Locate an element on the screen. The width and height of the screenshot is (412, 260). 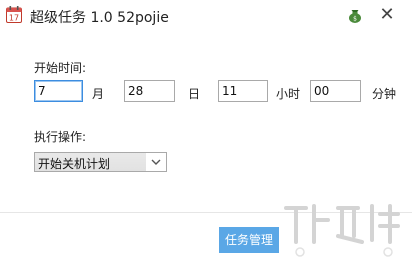
calendar-icon: 17 is located at coordinates (14, 14).